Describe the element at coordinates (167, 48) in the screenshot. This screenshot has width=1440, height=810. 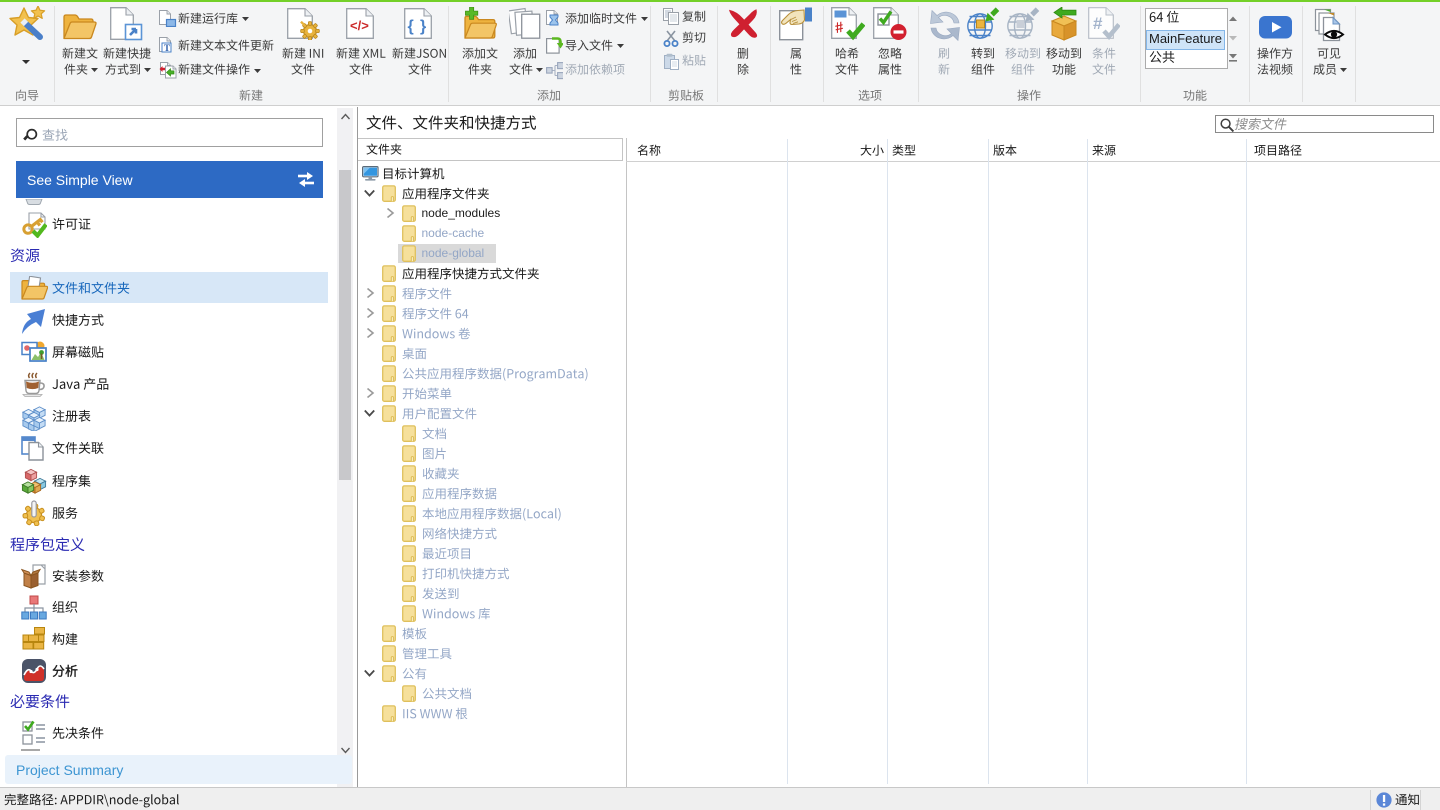
I see `svg-text: T` at that location.